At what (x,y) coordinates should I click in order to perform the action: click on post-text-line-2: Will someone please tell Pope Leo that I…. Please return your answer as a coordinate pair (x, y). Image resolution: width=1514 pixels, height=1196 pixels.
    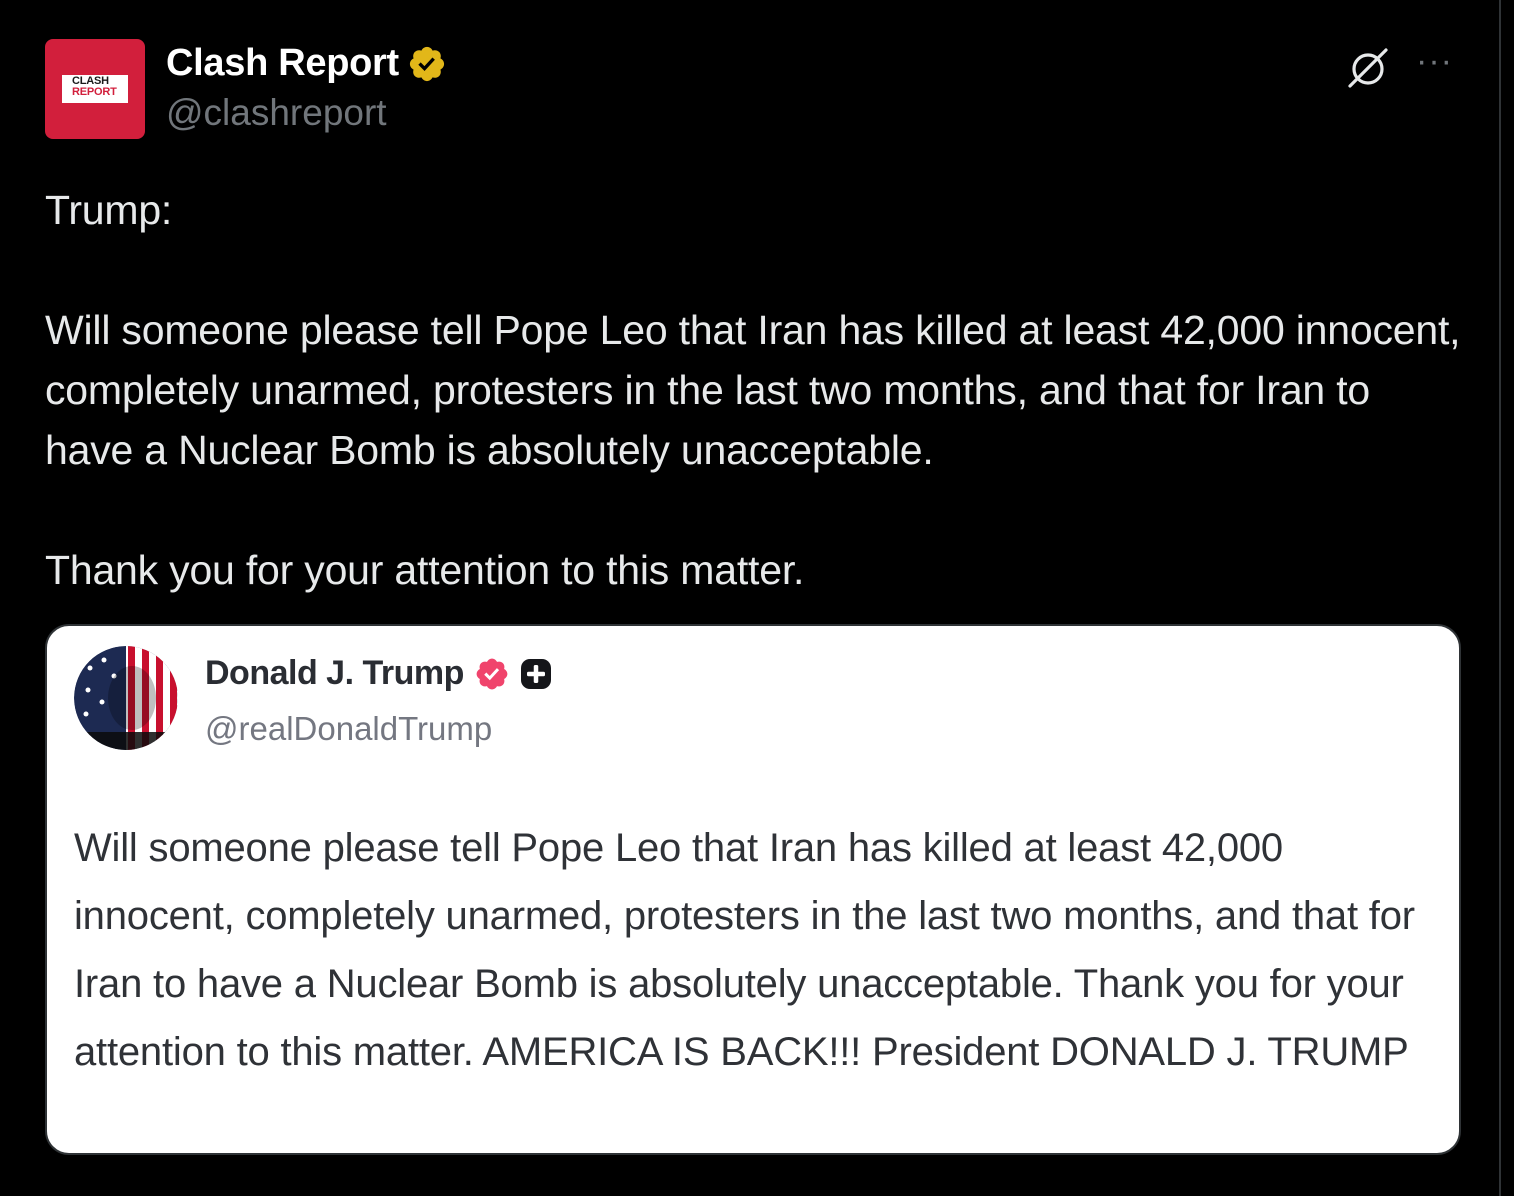
    Looking at the image, I should click on (753, 390).